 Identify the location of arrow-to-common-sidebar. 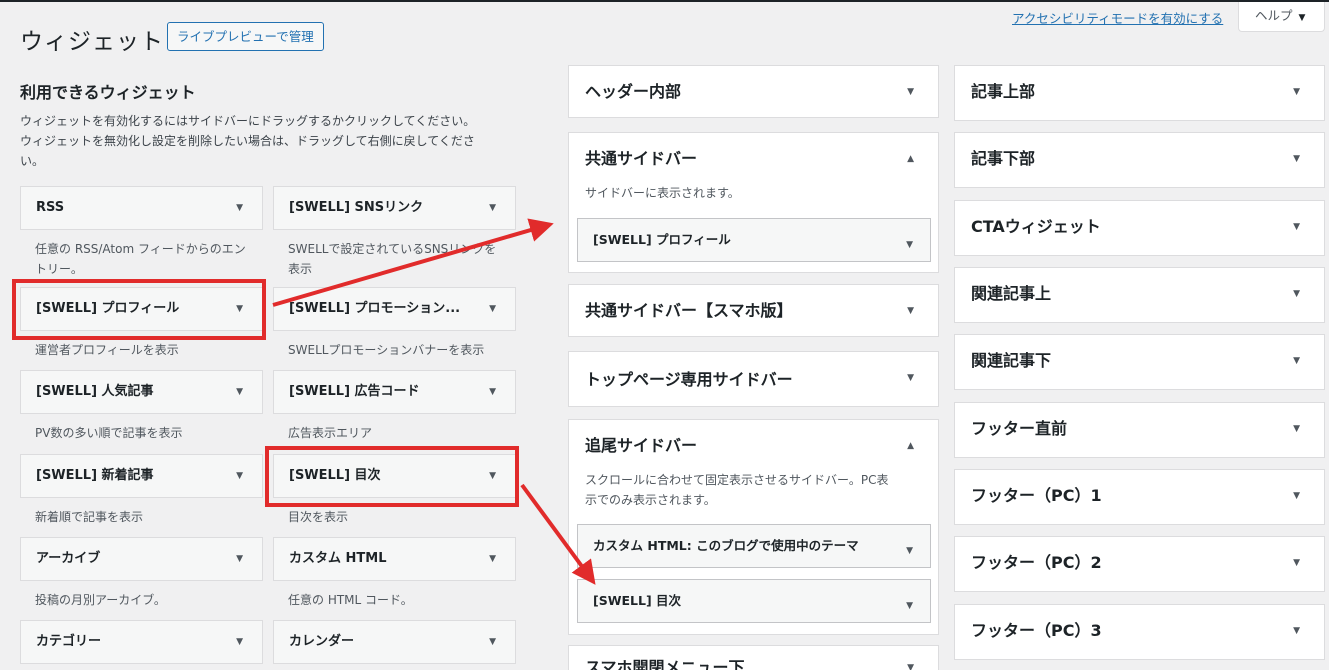
(413, 262).